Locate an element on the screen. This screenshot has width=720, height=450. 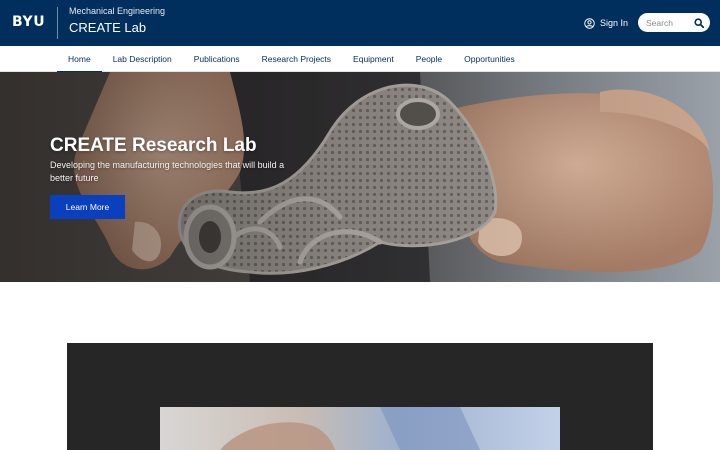
search-box is located at coordinates (674, 22).